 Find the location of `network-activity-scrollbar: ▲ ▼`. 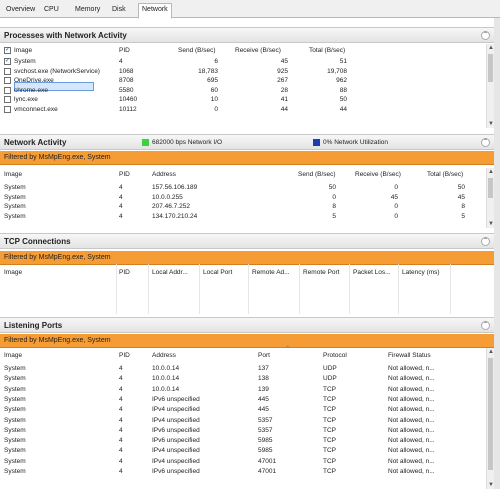

network-activity-scrollbar: ▲ ▼ is located at coordinates (490, 198).